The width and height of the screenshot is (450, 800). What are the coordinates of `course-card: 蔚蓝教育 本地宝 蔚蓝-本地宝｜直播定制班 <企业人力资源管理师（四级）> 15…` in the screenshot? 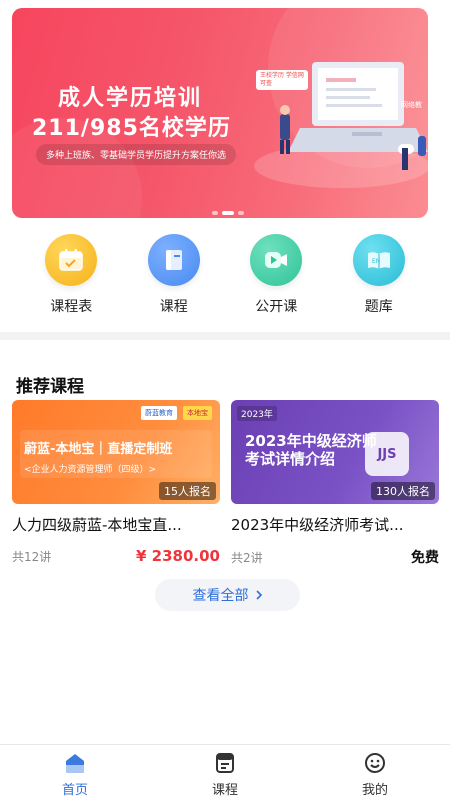 It's located at (116, 482).